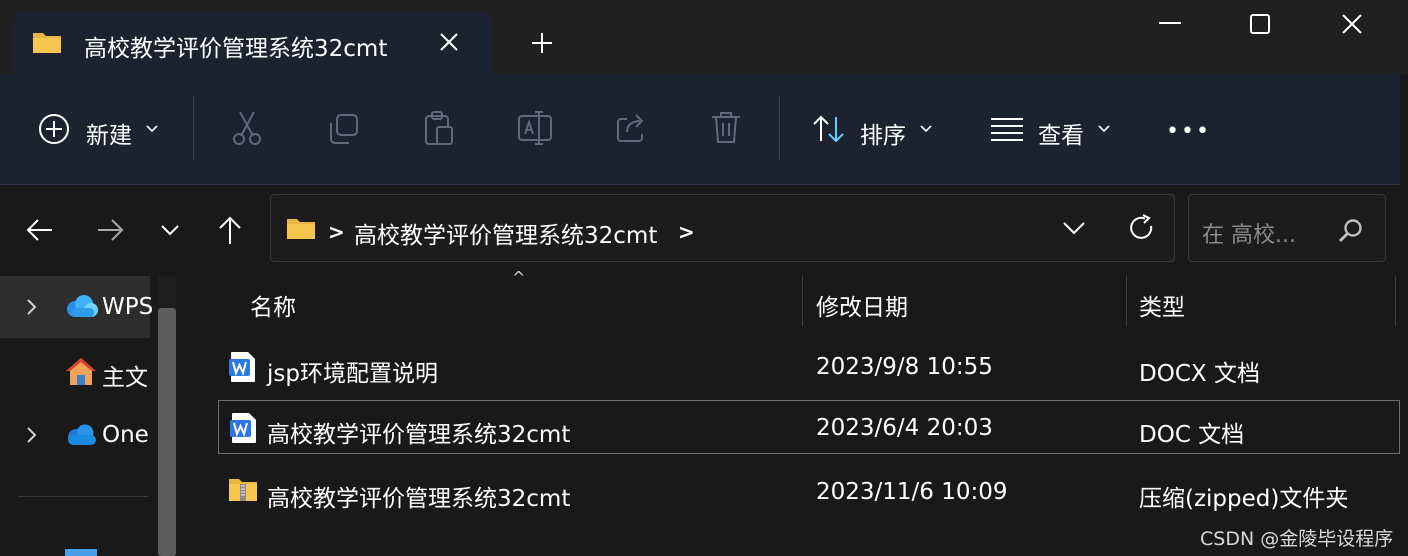 The height and width of the screenshot is (556, 1408). What do you see at coordinates (1260, 24) in the screenshot?
I see `maximize-button` at bounding box center [1260, 24].